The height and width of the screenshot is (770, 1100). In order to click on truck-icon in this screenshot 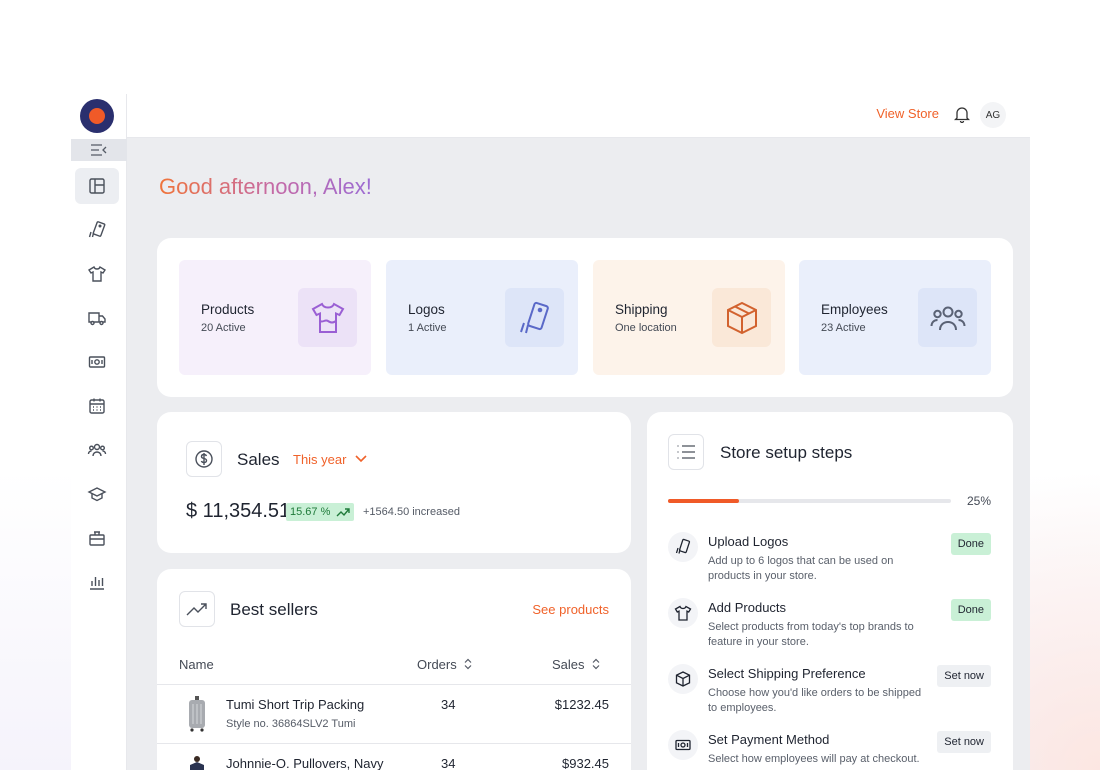, I will do `click(97, 319)`.